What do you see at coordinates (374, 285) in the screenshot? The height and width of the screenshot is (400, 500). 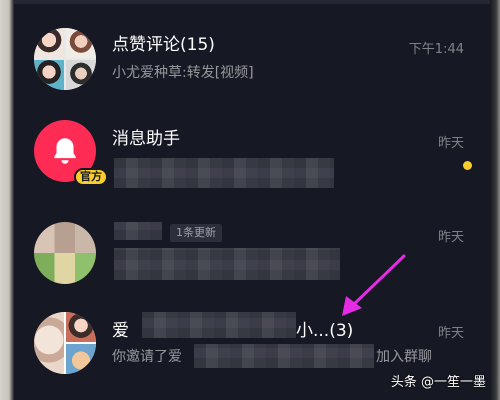 I see `annotation-arrow-icon` at bounding box center [374, 285].